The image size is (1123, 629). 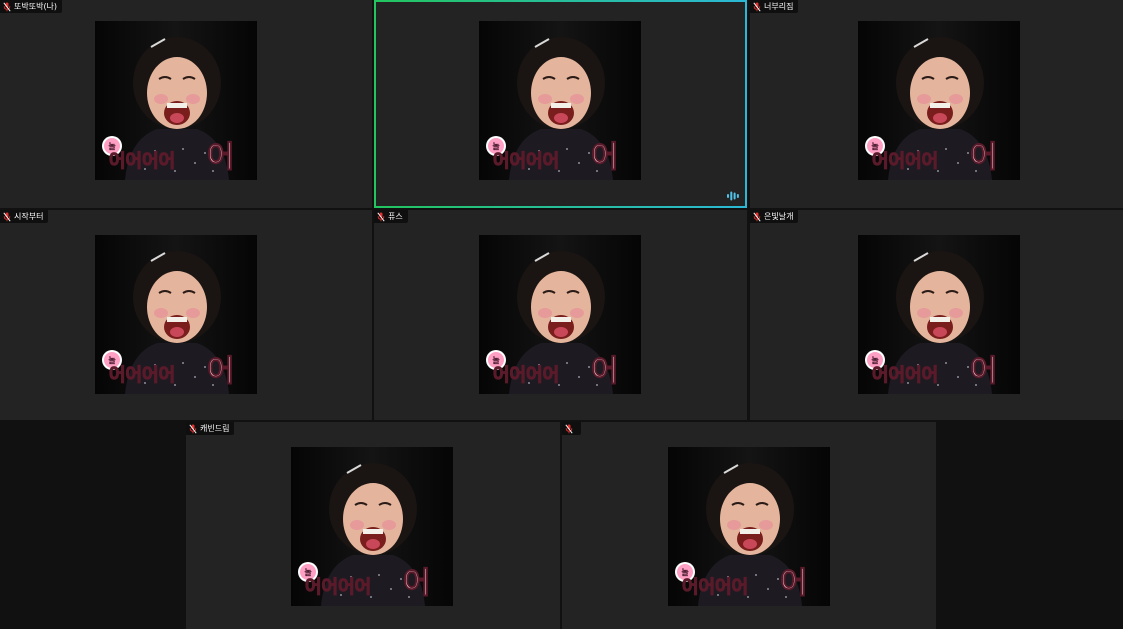 I want to click on participant-tile-6: 은빛날개, so click(x=936, y=315).